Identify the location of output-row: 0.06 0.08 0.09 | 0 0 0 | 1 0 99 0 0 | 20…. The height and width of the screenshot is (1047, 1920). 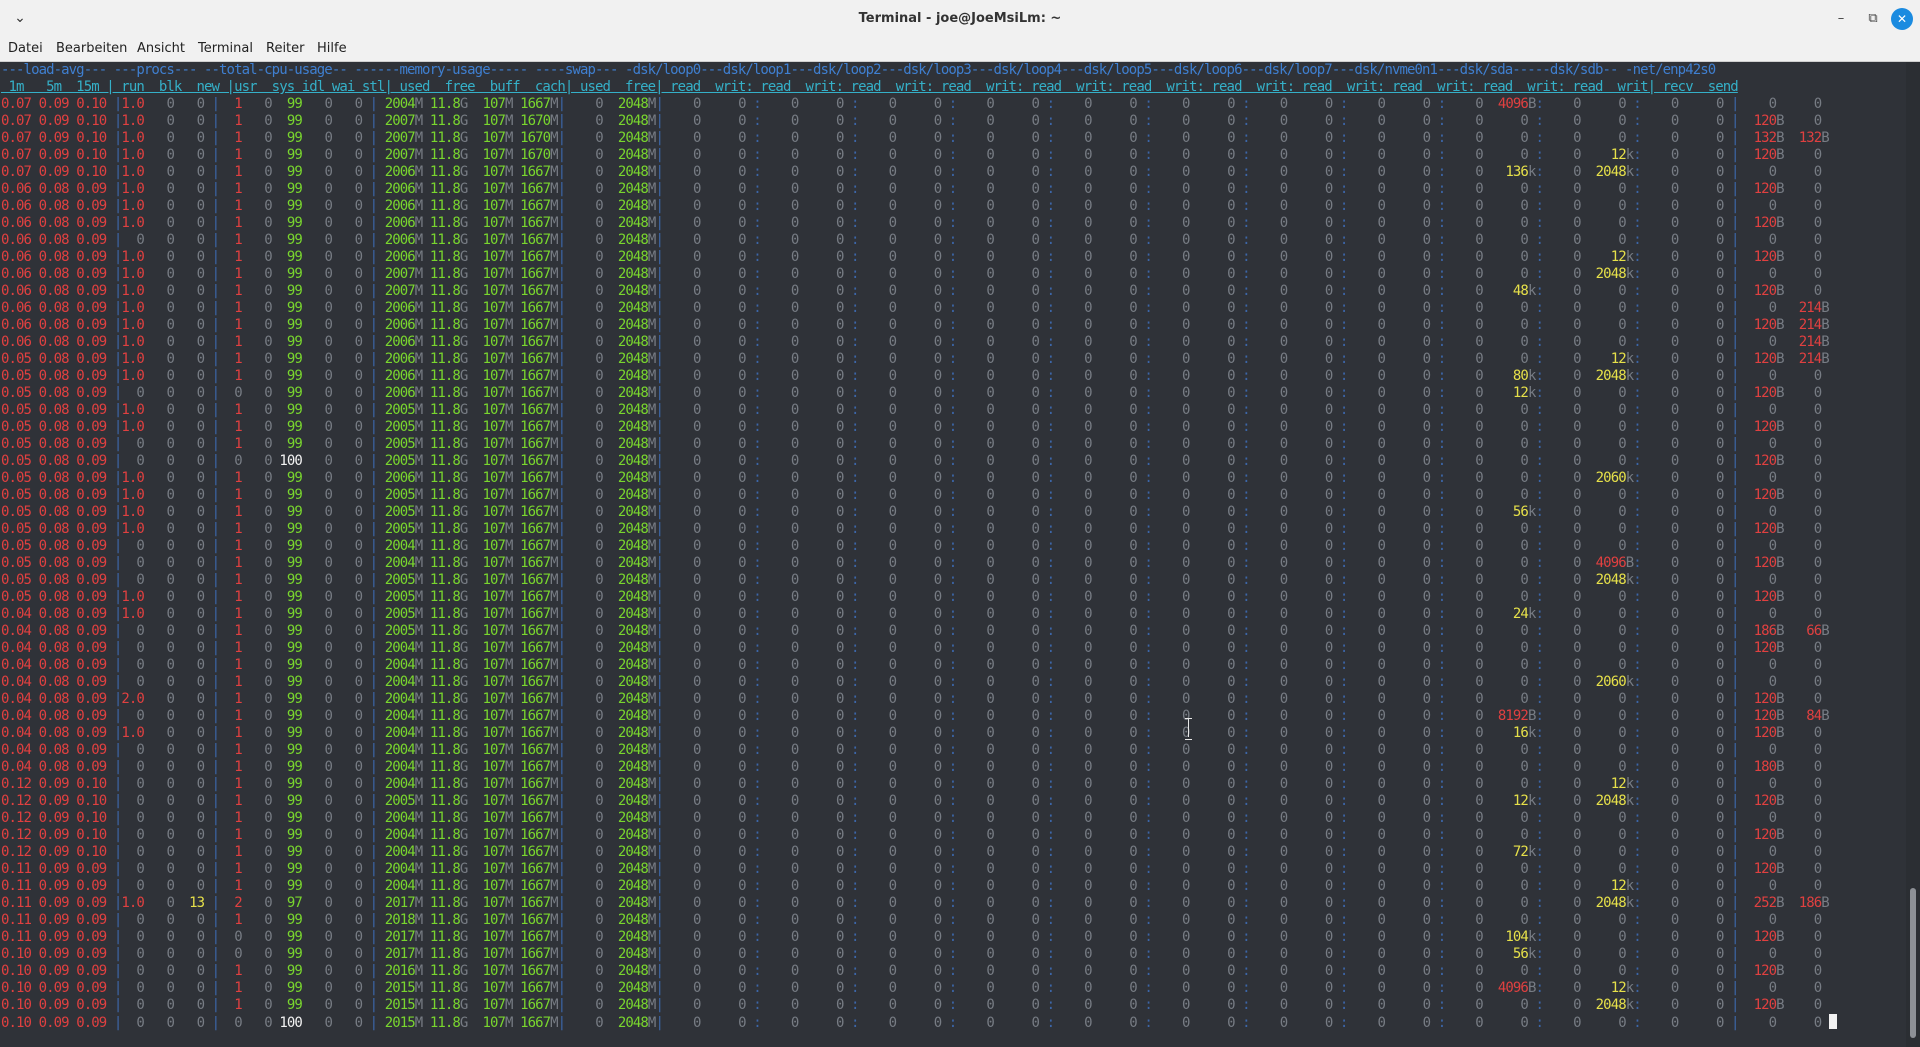
(911, 240).